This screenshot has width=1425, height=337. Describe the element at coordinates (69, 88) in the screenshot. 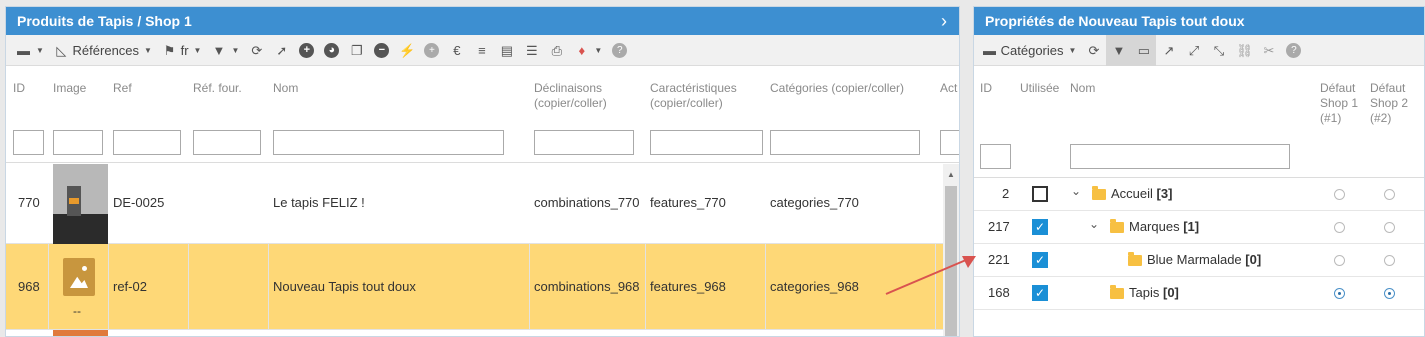

I see `col-image: Image` at that location.